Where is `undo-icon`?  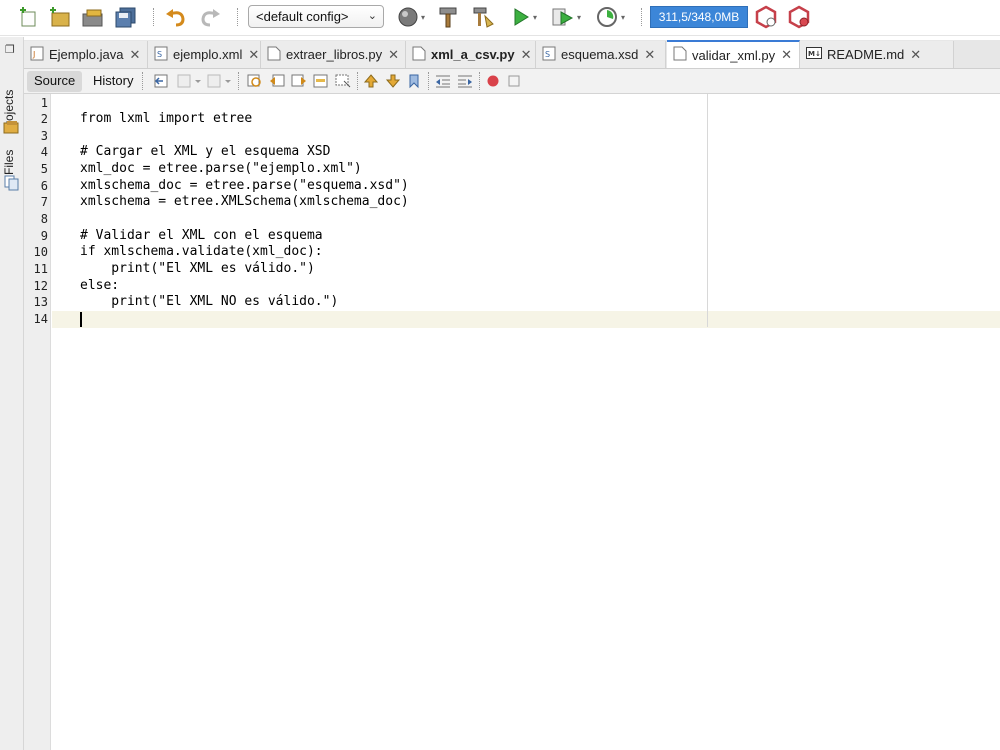
undo-icon is located at coordinates (176, 17).